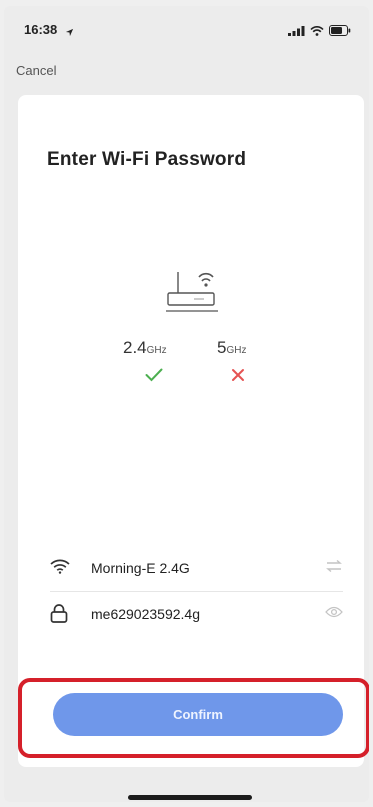 The height and width of the screenshot is (807, 373). Describe the element at coordinates (140, 568) in the screenshot. I see `wifi-name-value: Morning-E 2.4G` at that location.